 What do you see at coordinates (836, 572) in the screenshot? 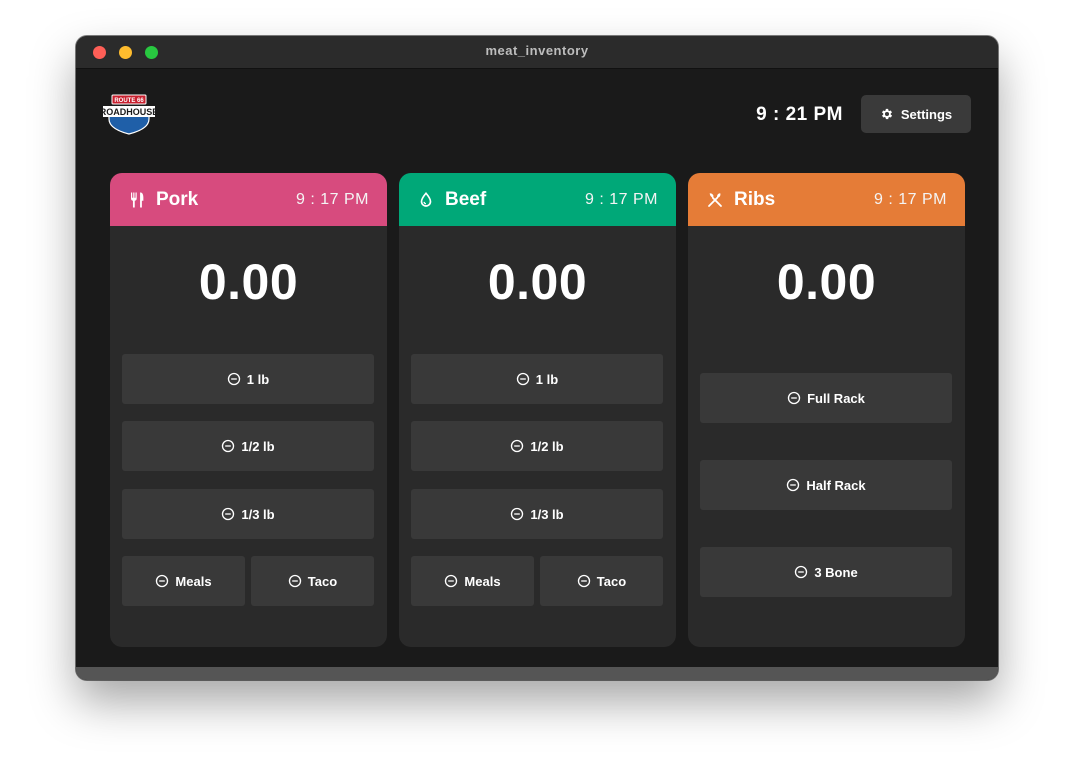
I see `button-label: 3 Bone` at bounding box center [836, 572].